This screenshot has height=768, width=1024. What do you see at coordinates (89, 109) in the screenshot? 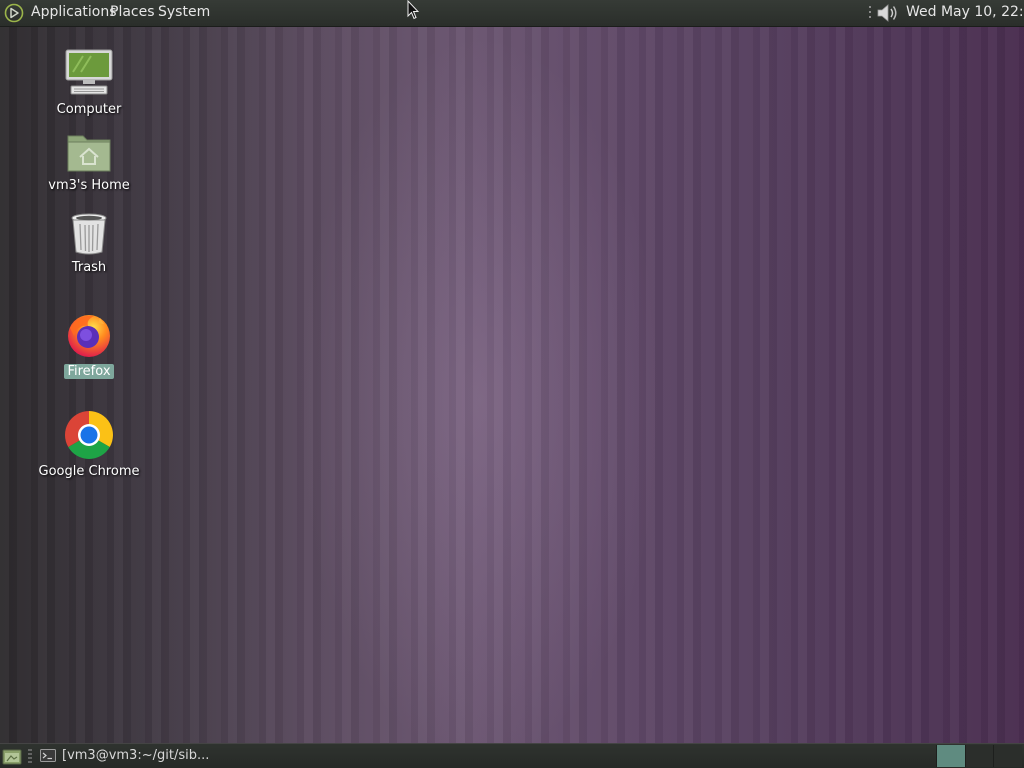
I see `desktop-icon-label: Computer` at bounding box center [89, 109].